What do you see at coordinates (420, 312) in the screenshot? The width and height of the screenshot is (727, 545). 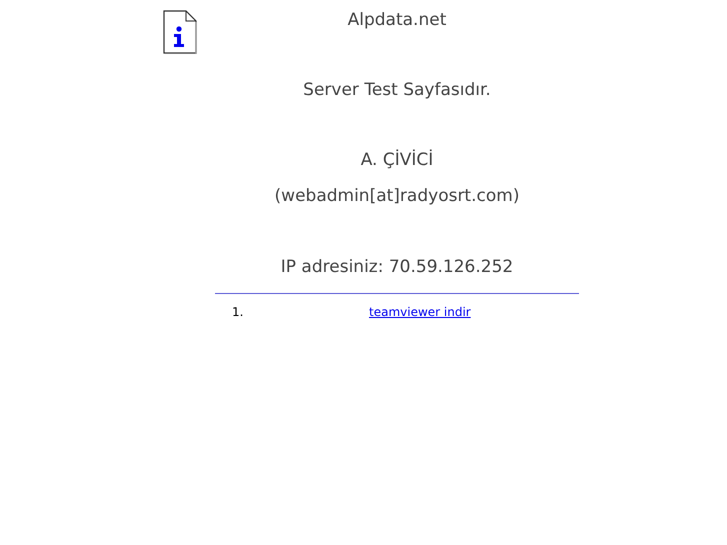 I see `download-link: teamviewer indir` at bounding box center [420, 312].